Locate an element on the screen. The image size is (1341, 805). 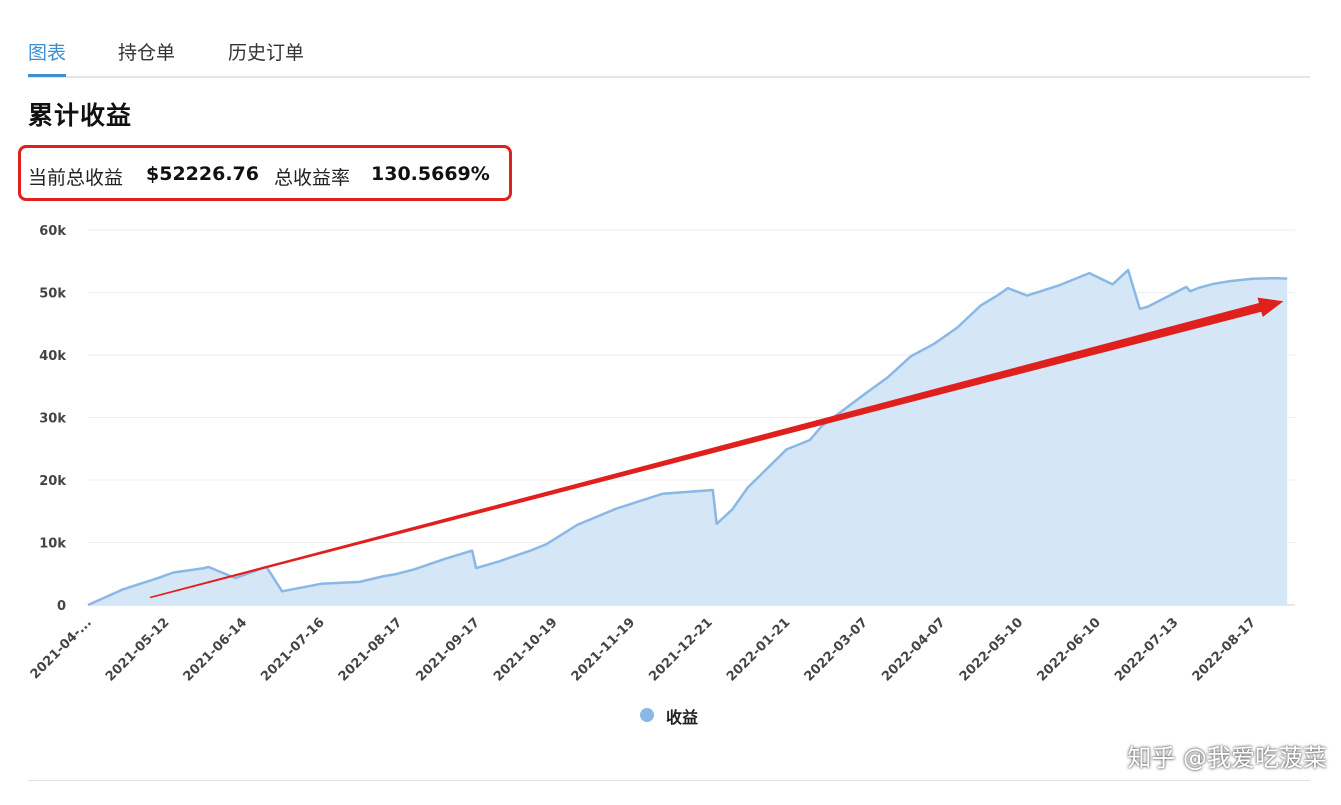
total-return-value: 130.5669% is located at coordinates (430, 174).